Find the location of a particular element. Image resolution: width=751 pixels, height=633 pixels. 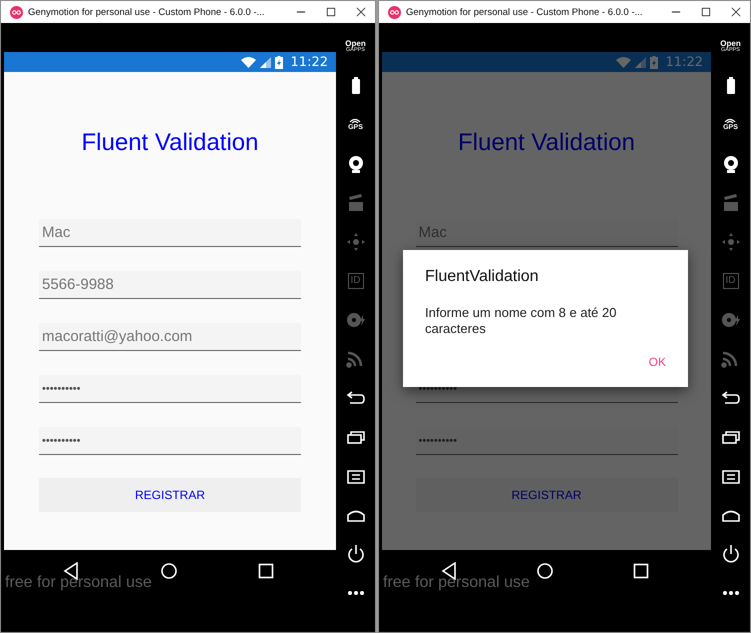

input-field: 5566-9988 is located at coordinates (170, 285).